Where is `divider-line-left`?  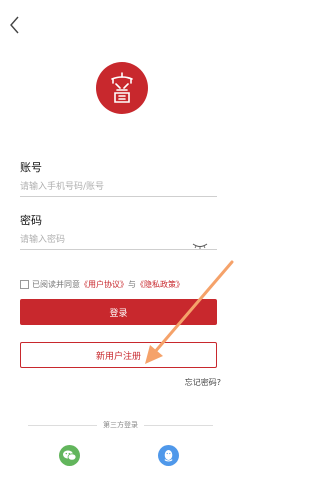
divider-line-left is located at coordinates (62, 425).